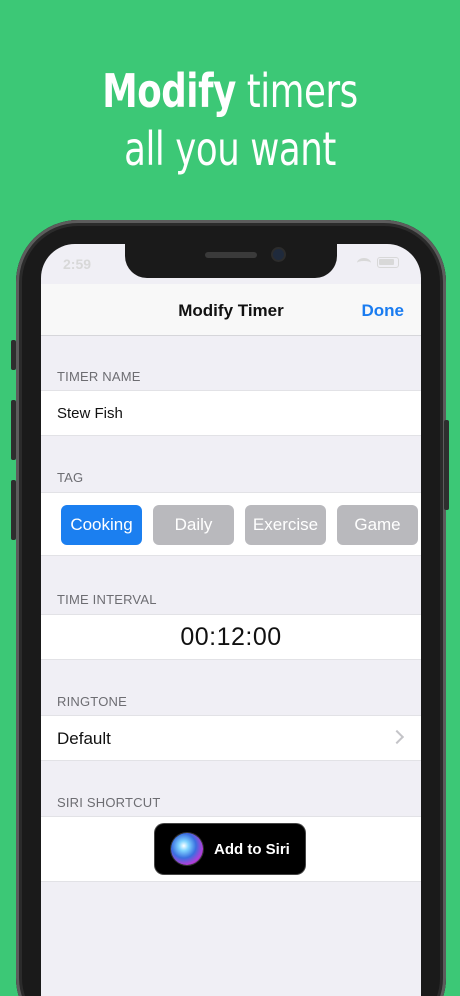 Image resolution: width=460 pixels, height=996 pixels. What do you see at coordinates (285, 525) in the screenshot?
I see `tag-exercise: Exercise` at bounding box center [285, 525].